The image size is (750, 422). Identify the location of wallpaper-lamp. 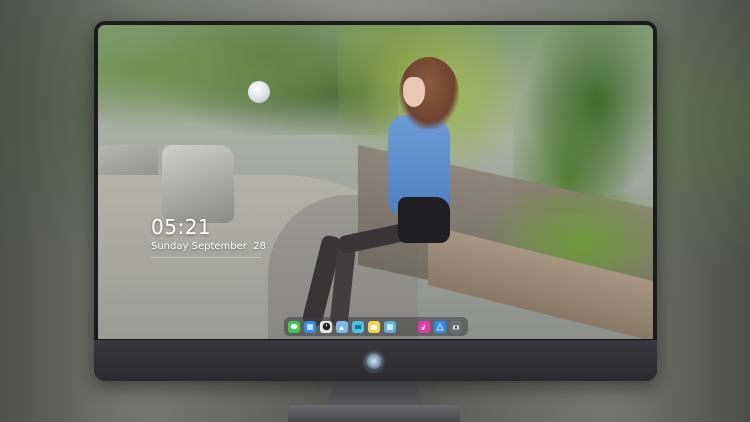
(259, 92).